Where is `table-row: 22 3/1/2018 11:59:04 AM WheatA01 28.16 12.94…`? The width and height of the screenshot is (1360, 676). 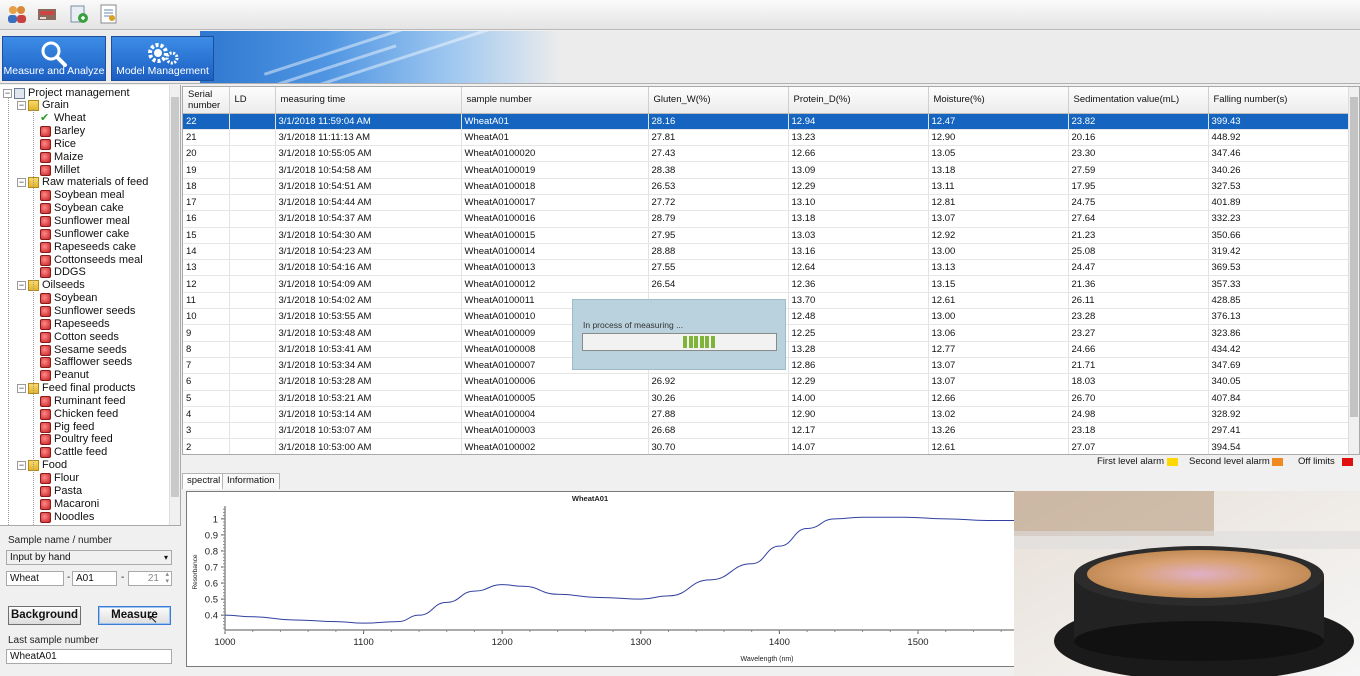
table-row: 22 3/1/2018 11:59:04 AM WheatA01 28.16 12.94… is located at coordinates (766, 121).